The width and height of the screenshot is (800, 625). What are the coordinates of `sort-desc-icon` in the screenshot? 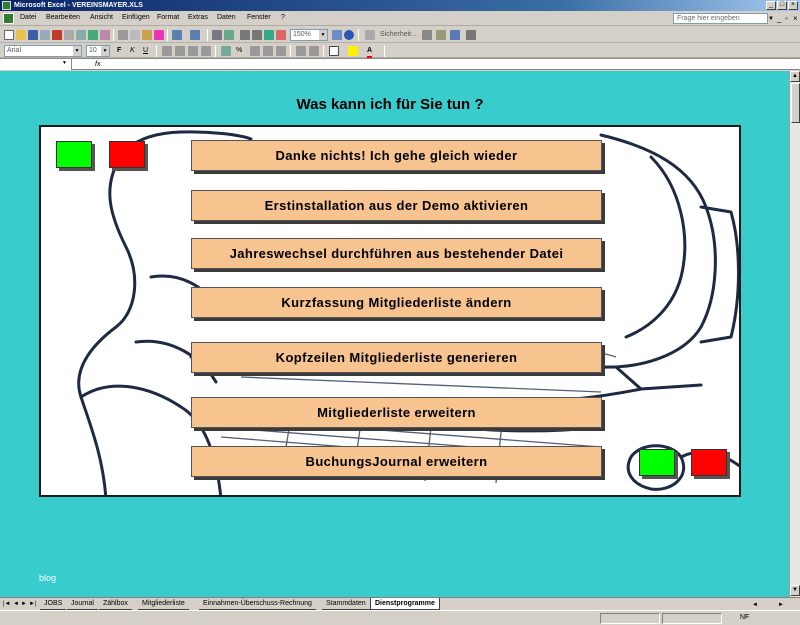 It's located at (257, 35).